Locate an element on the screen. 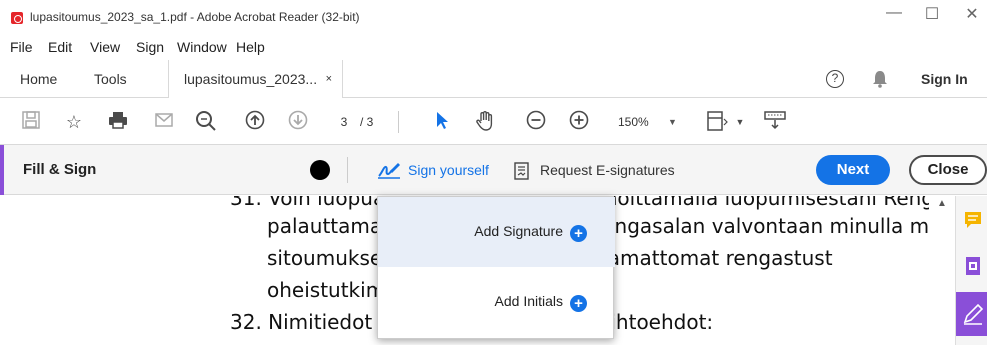  tab-close-icon: × is located at coordinates (329, 79).